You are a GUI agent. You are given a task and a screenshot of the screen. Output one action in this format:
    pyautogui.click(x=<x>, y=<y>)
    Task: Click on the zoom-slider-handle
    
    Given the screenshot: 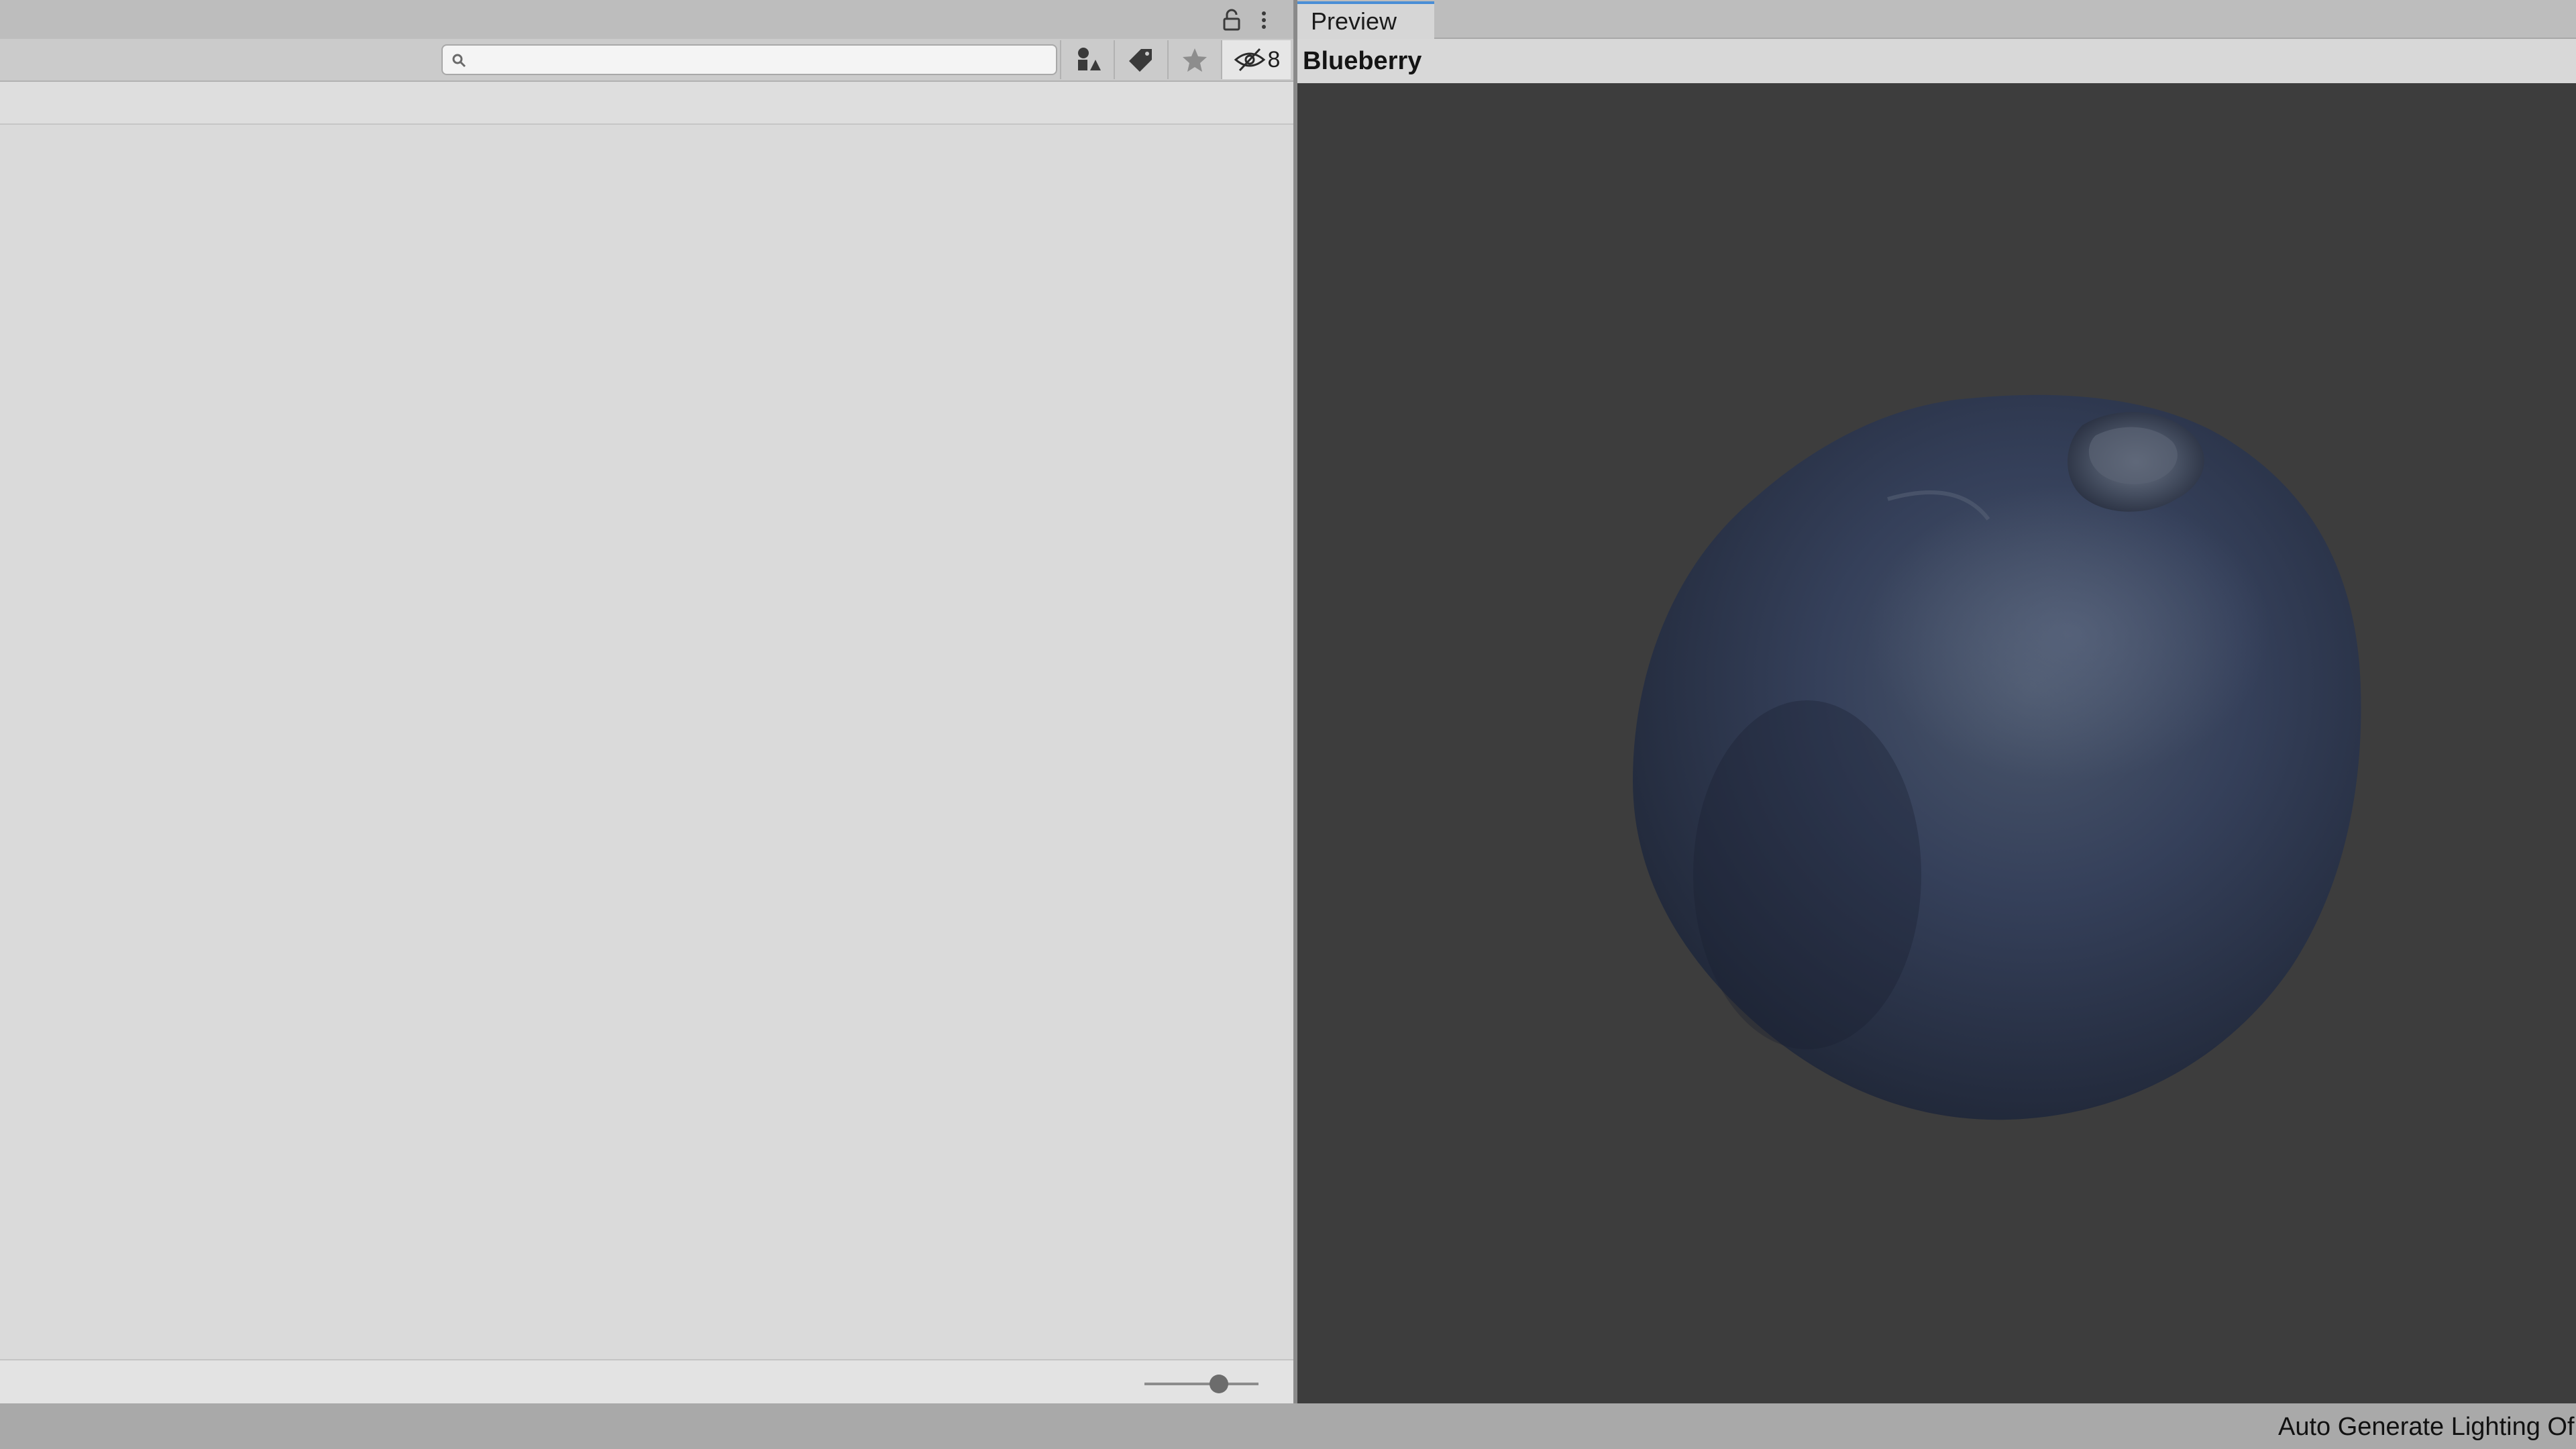 What is the action you would take?
    pyautogui.click(x=1218, y=1384)
    